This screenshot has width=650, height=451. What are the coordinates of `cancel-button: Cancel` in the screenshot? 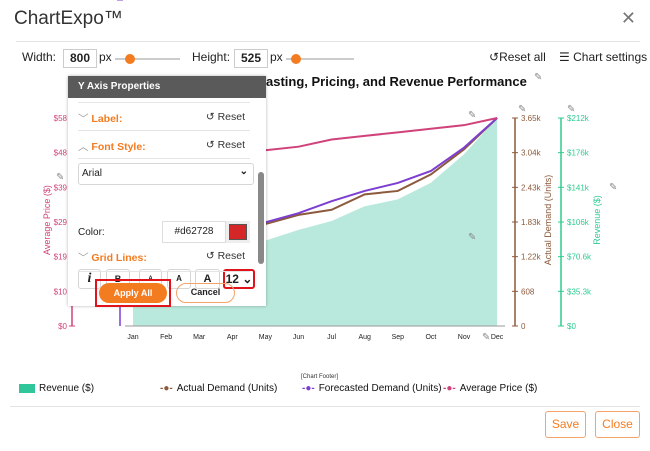 It's located at (205, 293).